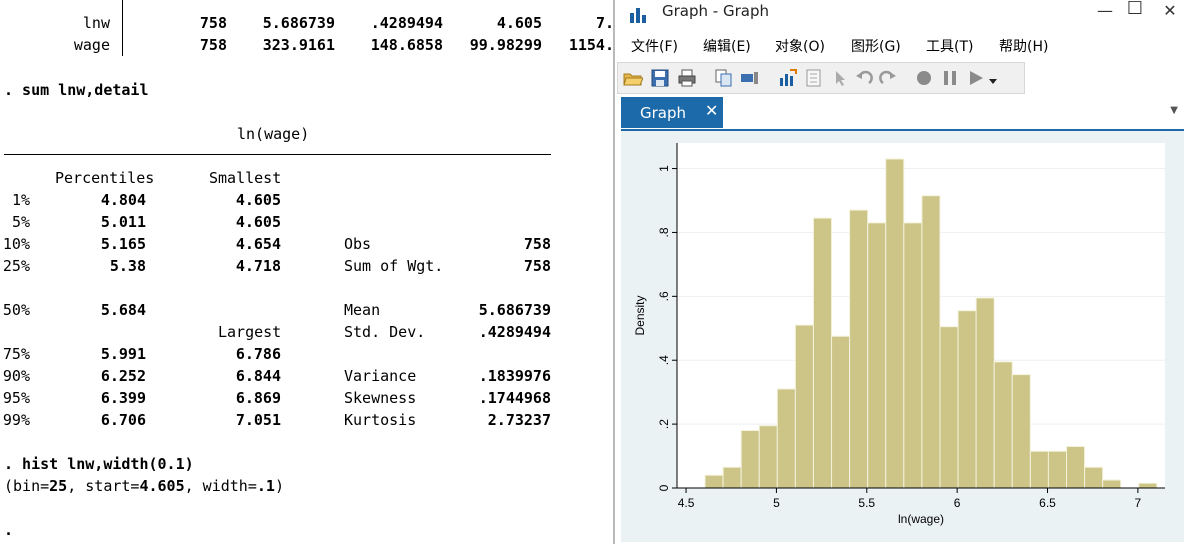  Describe the element at coordinates (144, 486) in the screenshot. I see `bin-info: (bin=25, start=4.605, width=.1)` at that location.